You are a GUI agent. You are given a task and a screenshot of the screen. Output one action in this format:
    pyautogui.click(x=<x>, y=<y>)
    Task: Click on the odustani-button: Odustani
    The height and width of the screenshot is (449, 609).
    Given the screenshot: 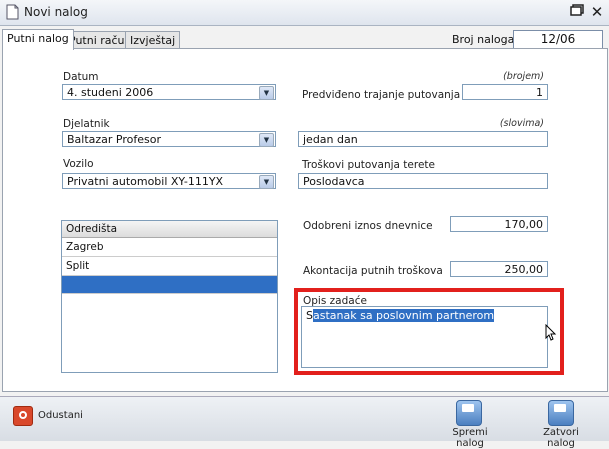 What is the action you would take?
    pyautogui.click(x=60, y=415)
    